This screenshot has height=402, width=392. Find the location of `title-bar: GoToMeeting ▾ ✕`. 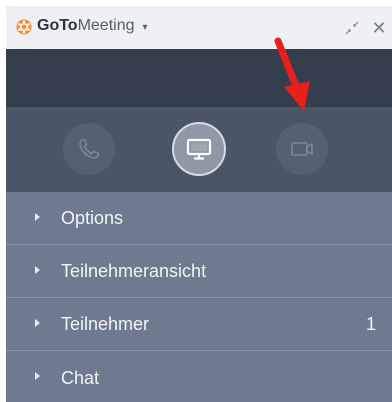

title-bar: GoToMeeting ▾ ✕ is located at coordinates (199, 27).